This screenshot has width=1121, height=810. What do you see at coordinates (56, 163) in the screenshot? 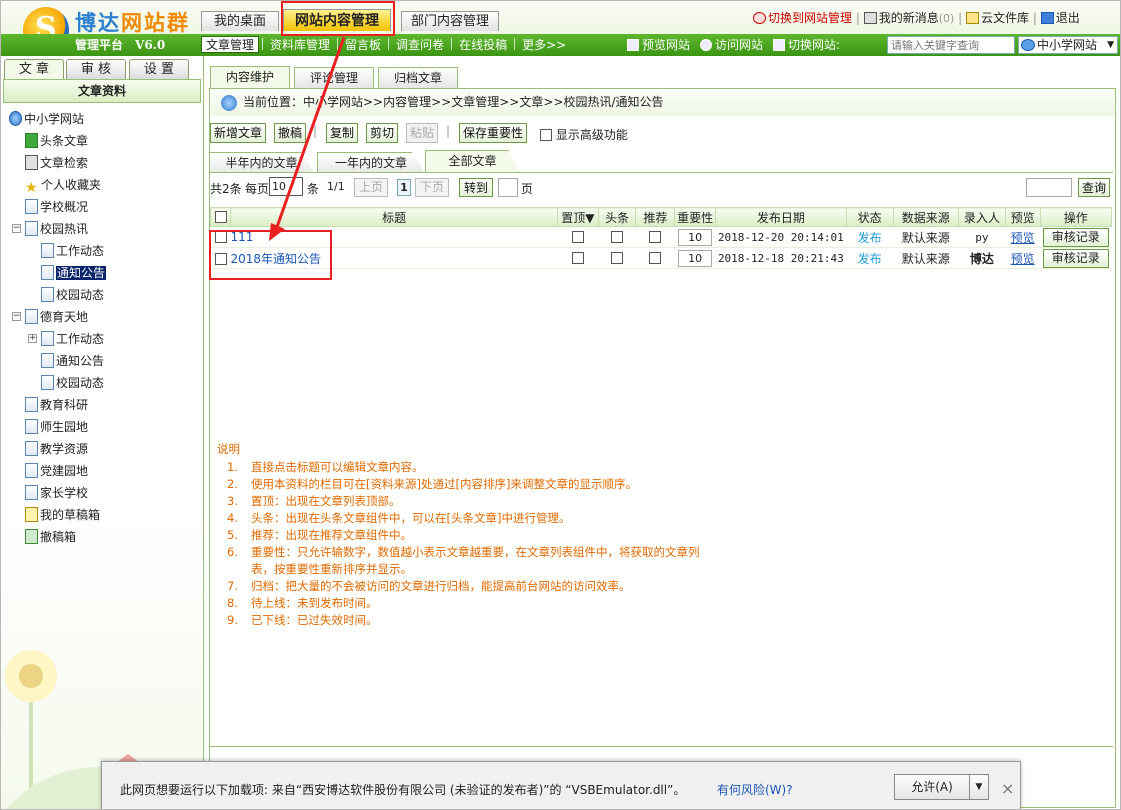
I see `tree-item-search: 文章检索` at bounding box center [56, 163].